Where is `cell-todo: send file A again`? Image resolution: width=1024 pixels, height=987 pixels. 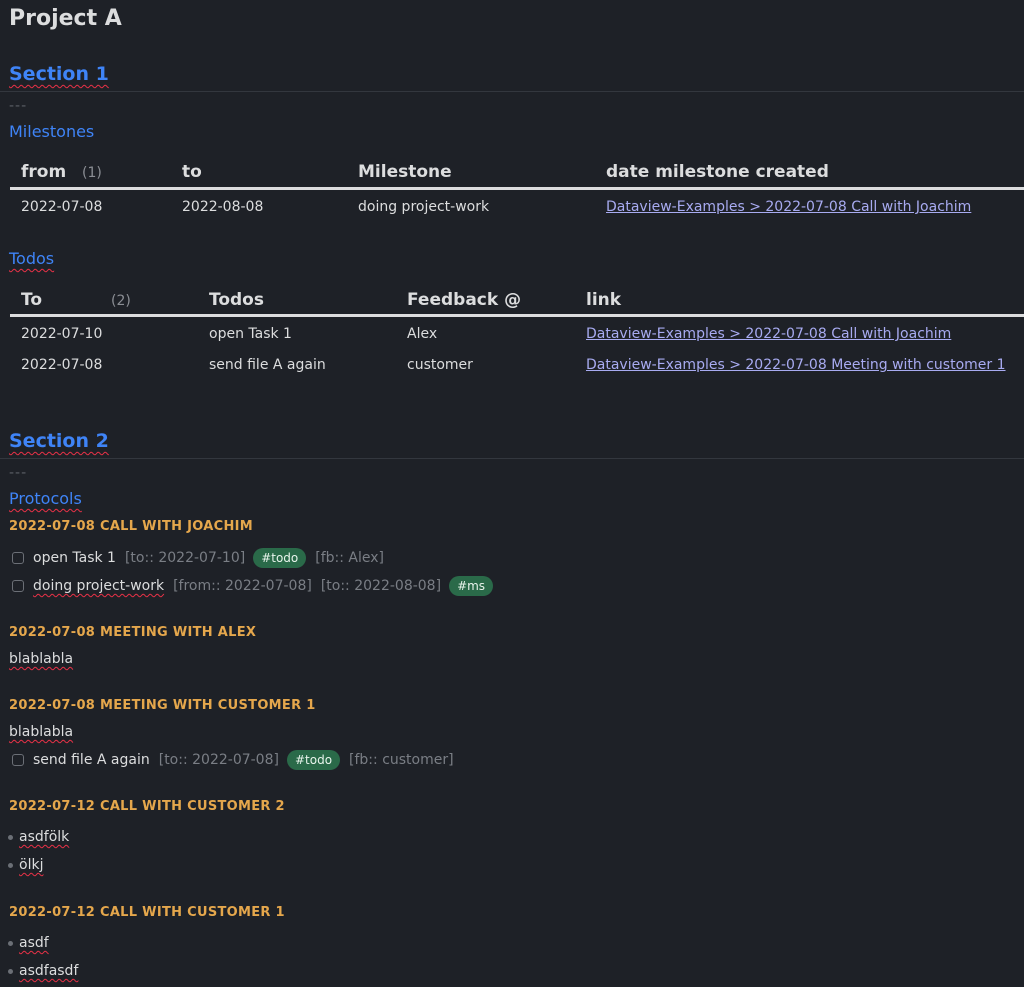 cell-todo: send file A again is located at coordinates (267, 365).